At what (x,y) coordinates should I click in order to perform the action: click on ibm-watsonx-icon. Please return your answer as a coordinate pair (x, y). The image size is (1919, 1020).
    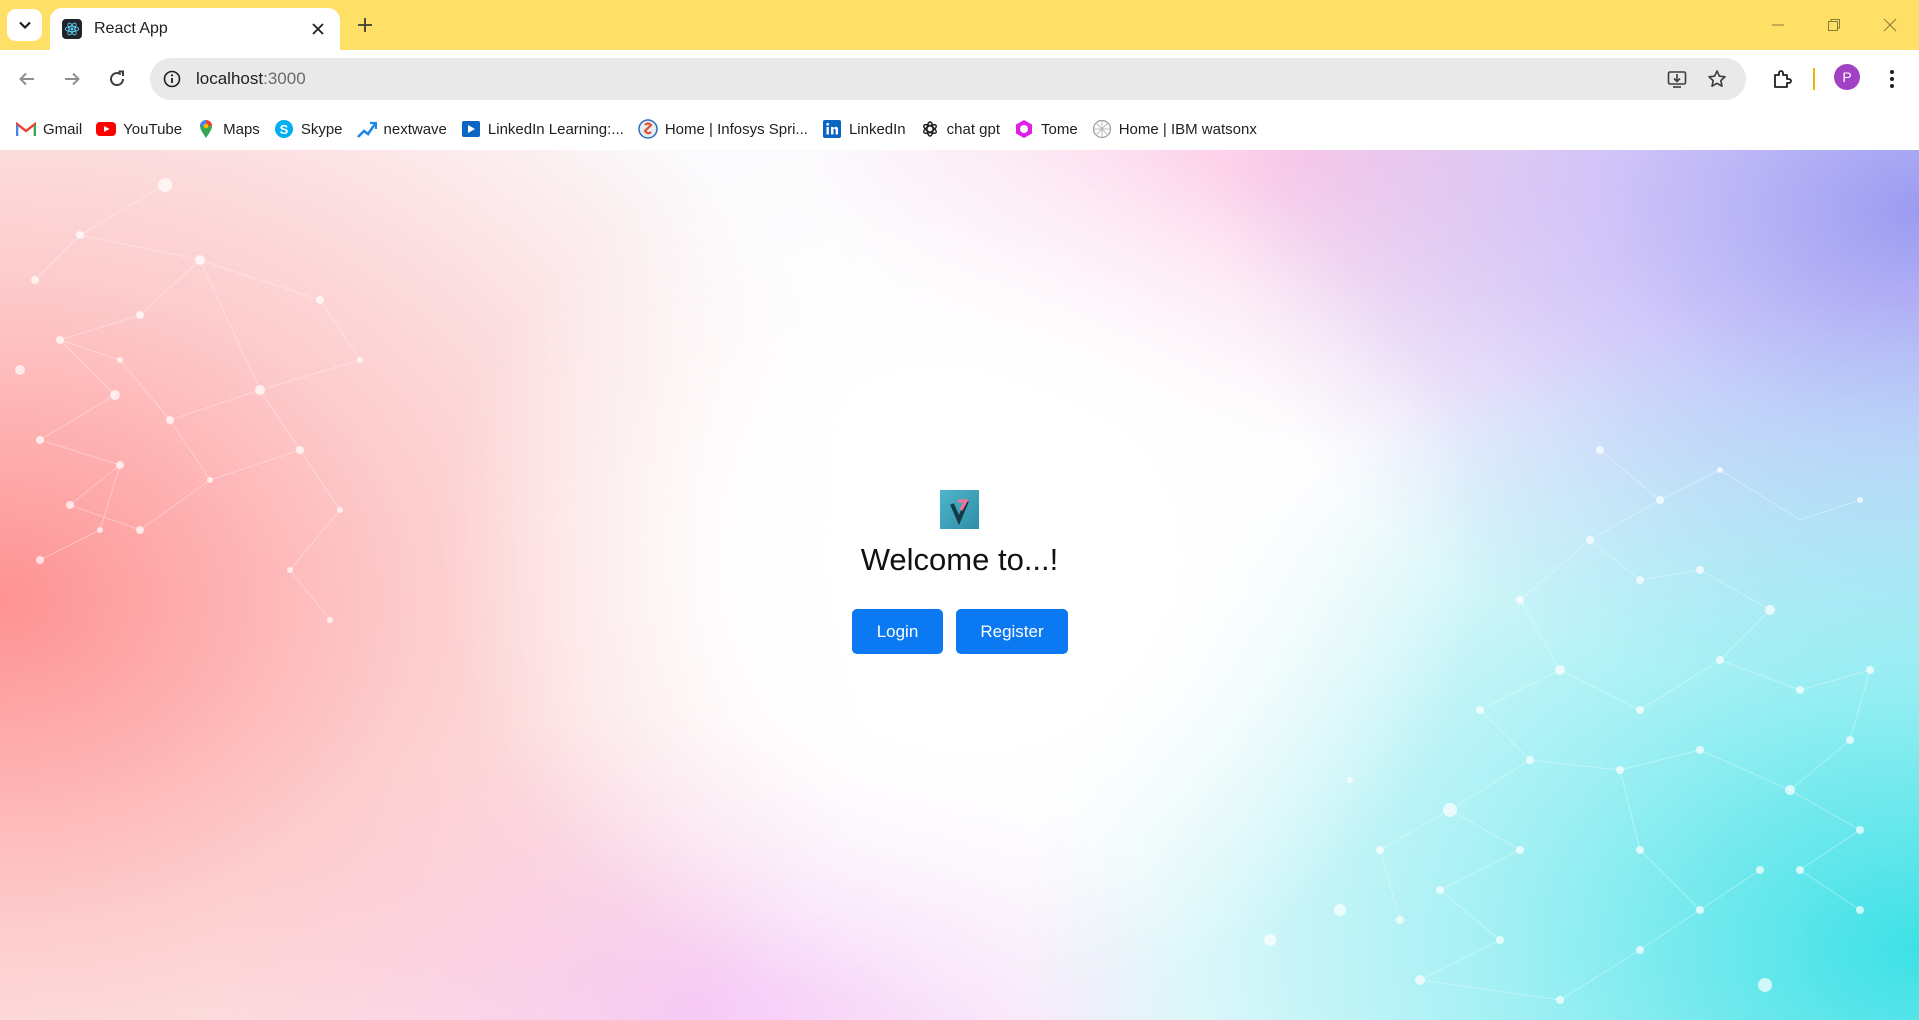
    Looking at the image, I should click on (1102, 129).